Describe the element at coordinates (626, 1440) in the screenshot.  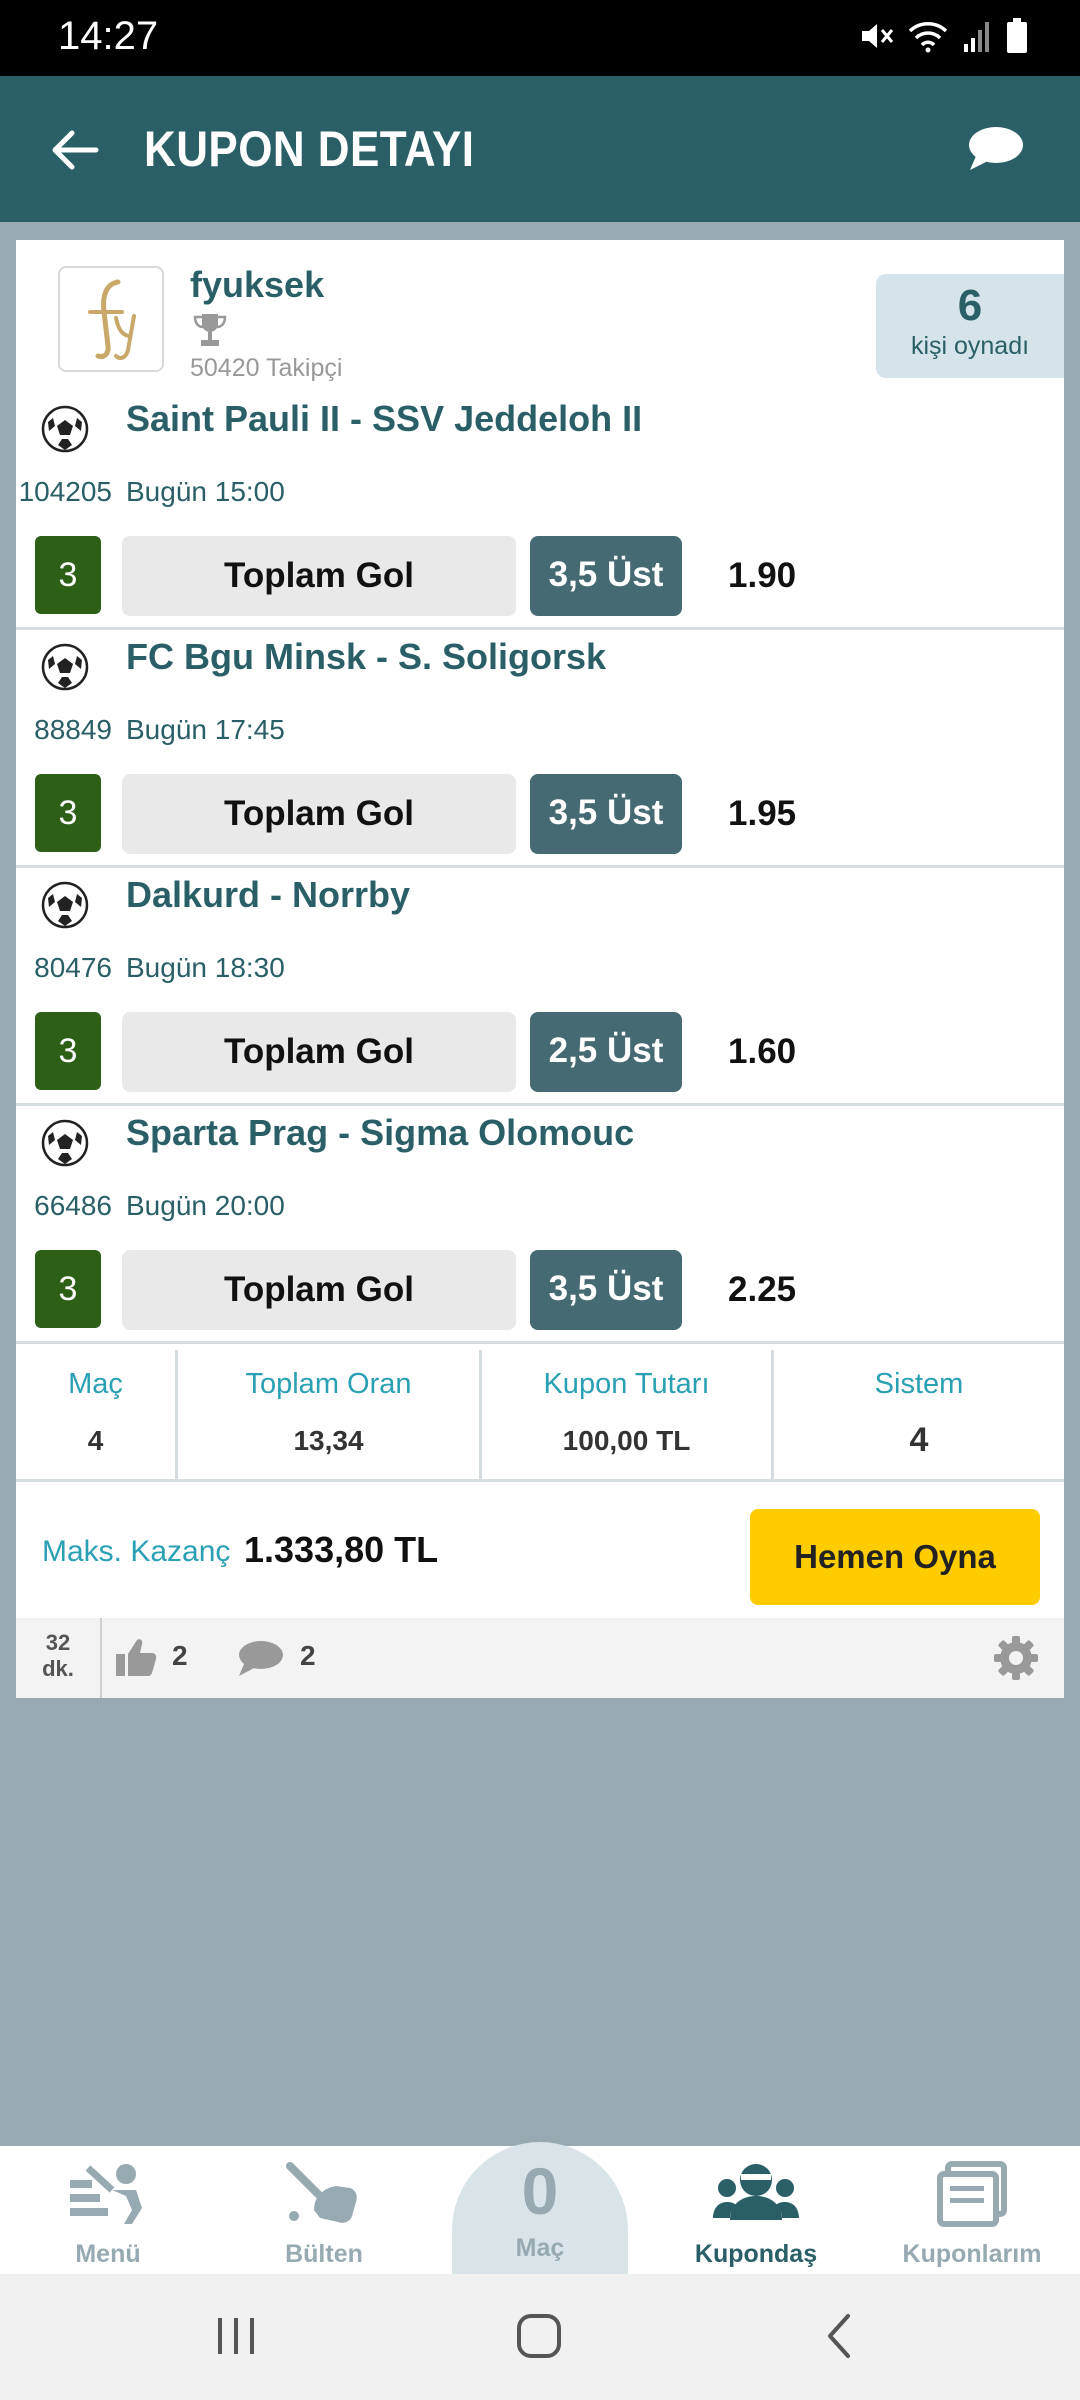
I see `summary-value: 100,00 TL` at that location.